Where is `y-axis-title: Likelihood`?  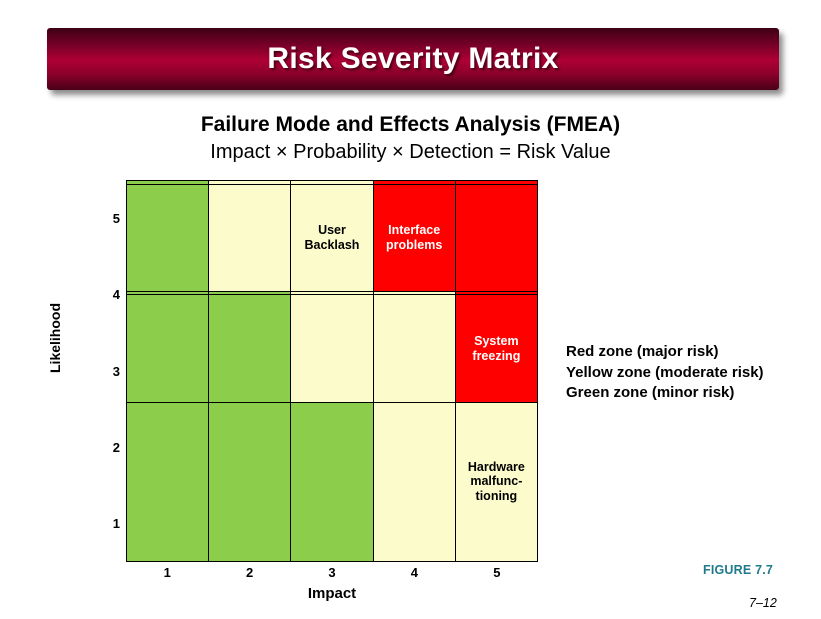 y-axis-title: Likelihood is located at coordinates (55, 338).